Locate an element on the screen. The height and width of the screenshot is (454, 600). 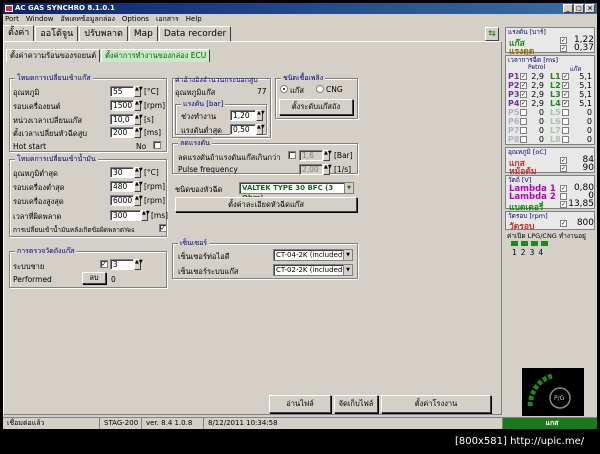
injector-select: VALTEK TYPE 30 BFC (3 Ohm) ▼ is located at coordinates (296, 192).